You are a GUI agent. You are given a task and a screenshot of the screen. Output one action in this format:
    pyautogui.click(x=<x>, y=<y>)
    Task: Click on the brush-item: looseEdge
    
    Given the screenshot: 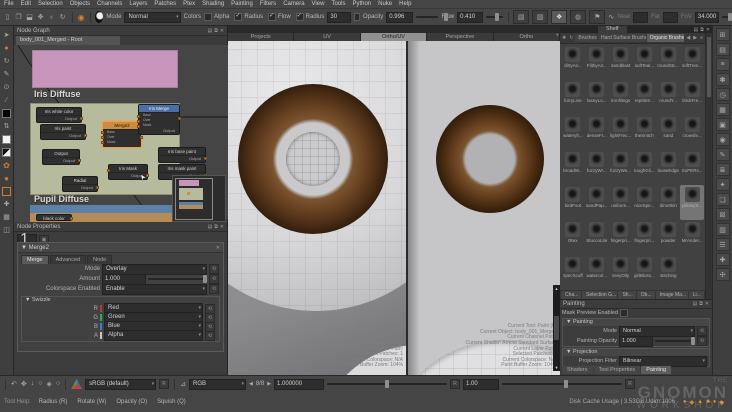 What is the action you would take?
    pyautogui.click(x=668, y=167)
    